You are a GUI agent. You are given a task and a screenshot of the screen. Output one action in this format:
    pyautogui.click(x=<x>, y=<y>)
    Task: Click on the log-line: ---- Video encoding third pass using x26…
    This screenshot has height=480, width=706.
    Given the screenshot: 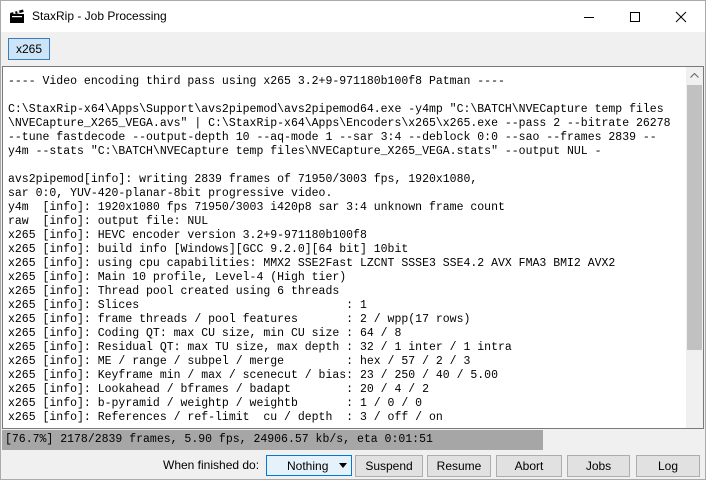 What is the action you would take?
    pyautogui.click(x=256, y=81)
    